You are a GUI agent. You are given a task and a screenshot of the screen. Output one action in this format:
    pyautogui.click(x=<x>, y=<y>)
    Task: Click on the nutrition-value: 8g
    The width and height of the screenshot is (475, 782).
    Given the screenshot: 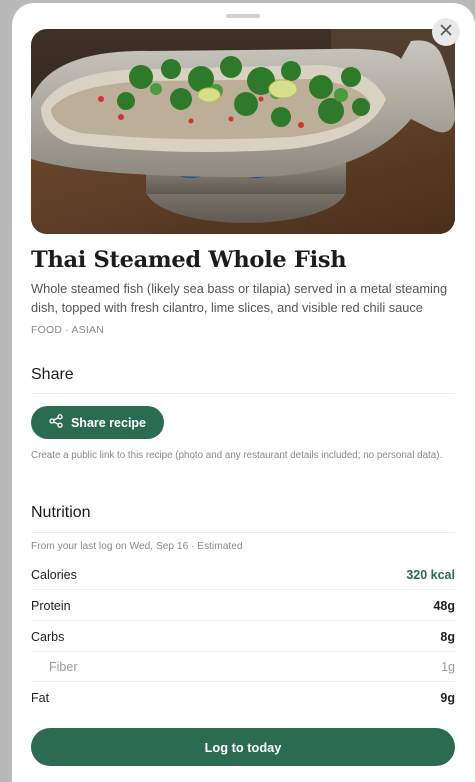 What is the action you would take?
    pyautogui.click(x=447, y=636)
    